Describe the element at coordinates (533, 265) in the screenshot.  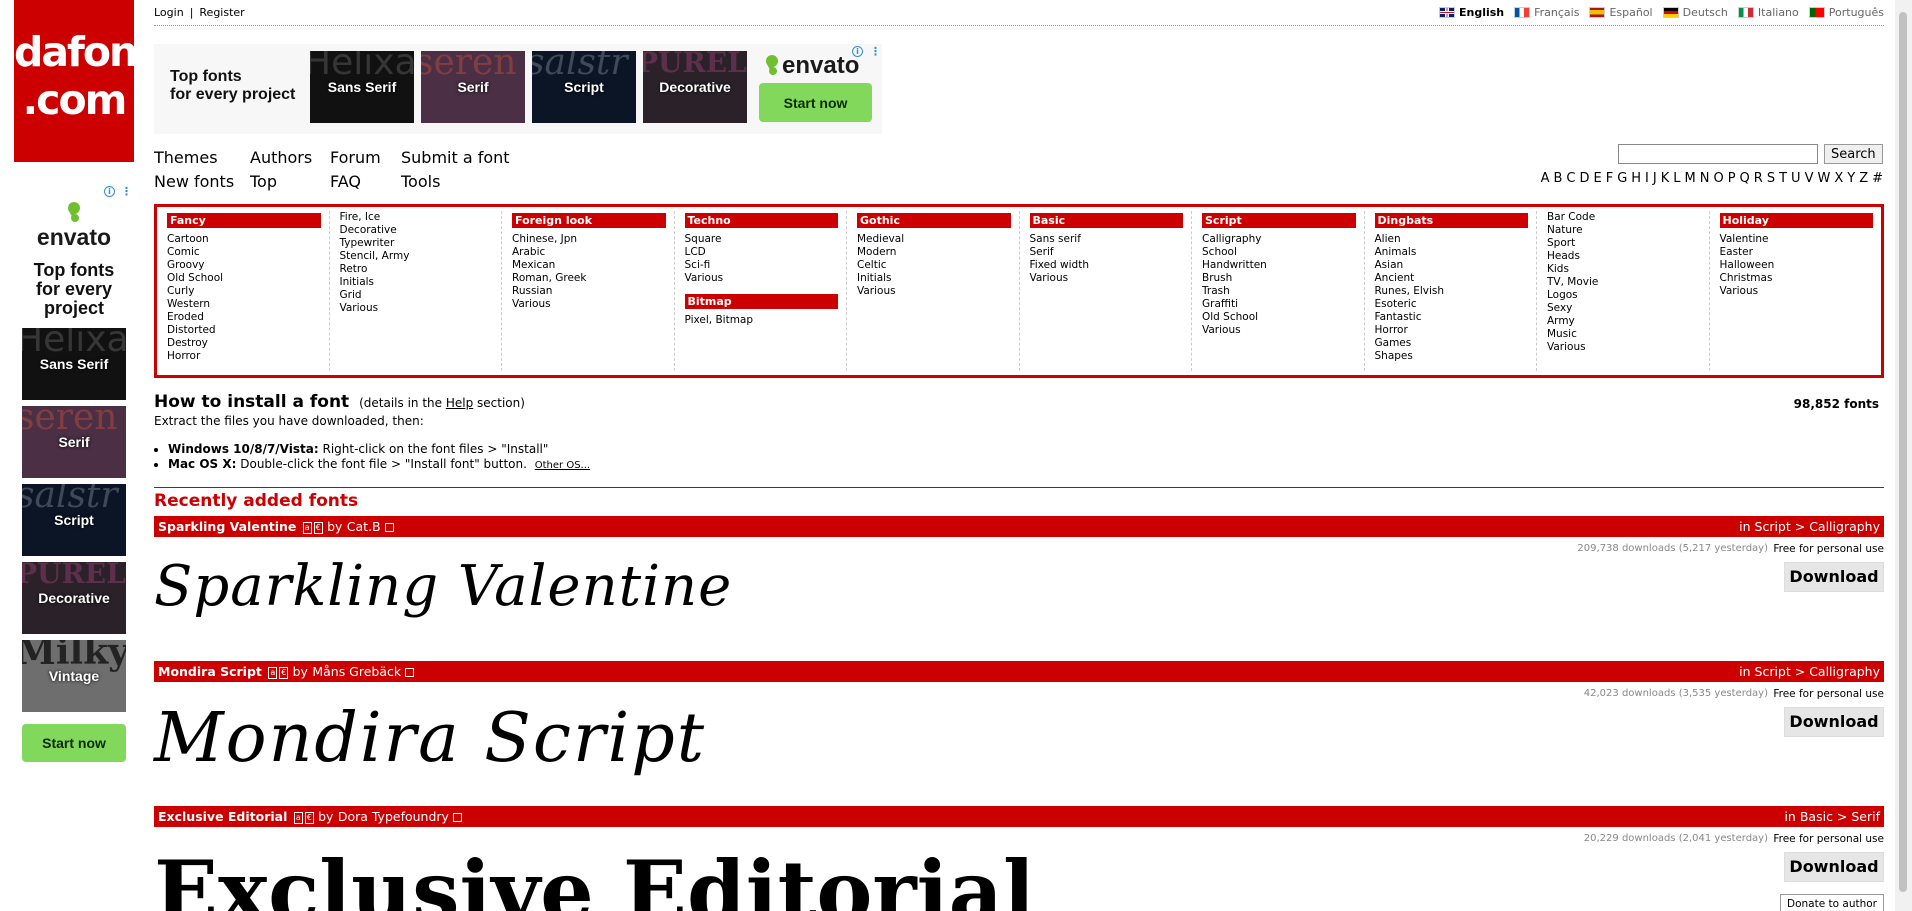
I see `category-item: Mexican` at that location.